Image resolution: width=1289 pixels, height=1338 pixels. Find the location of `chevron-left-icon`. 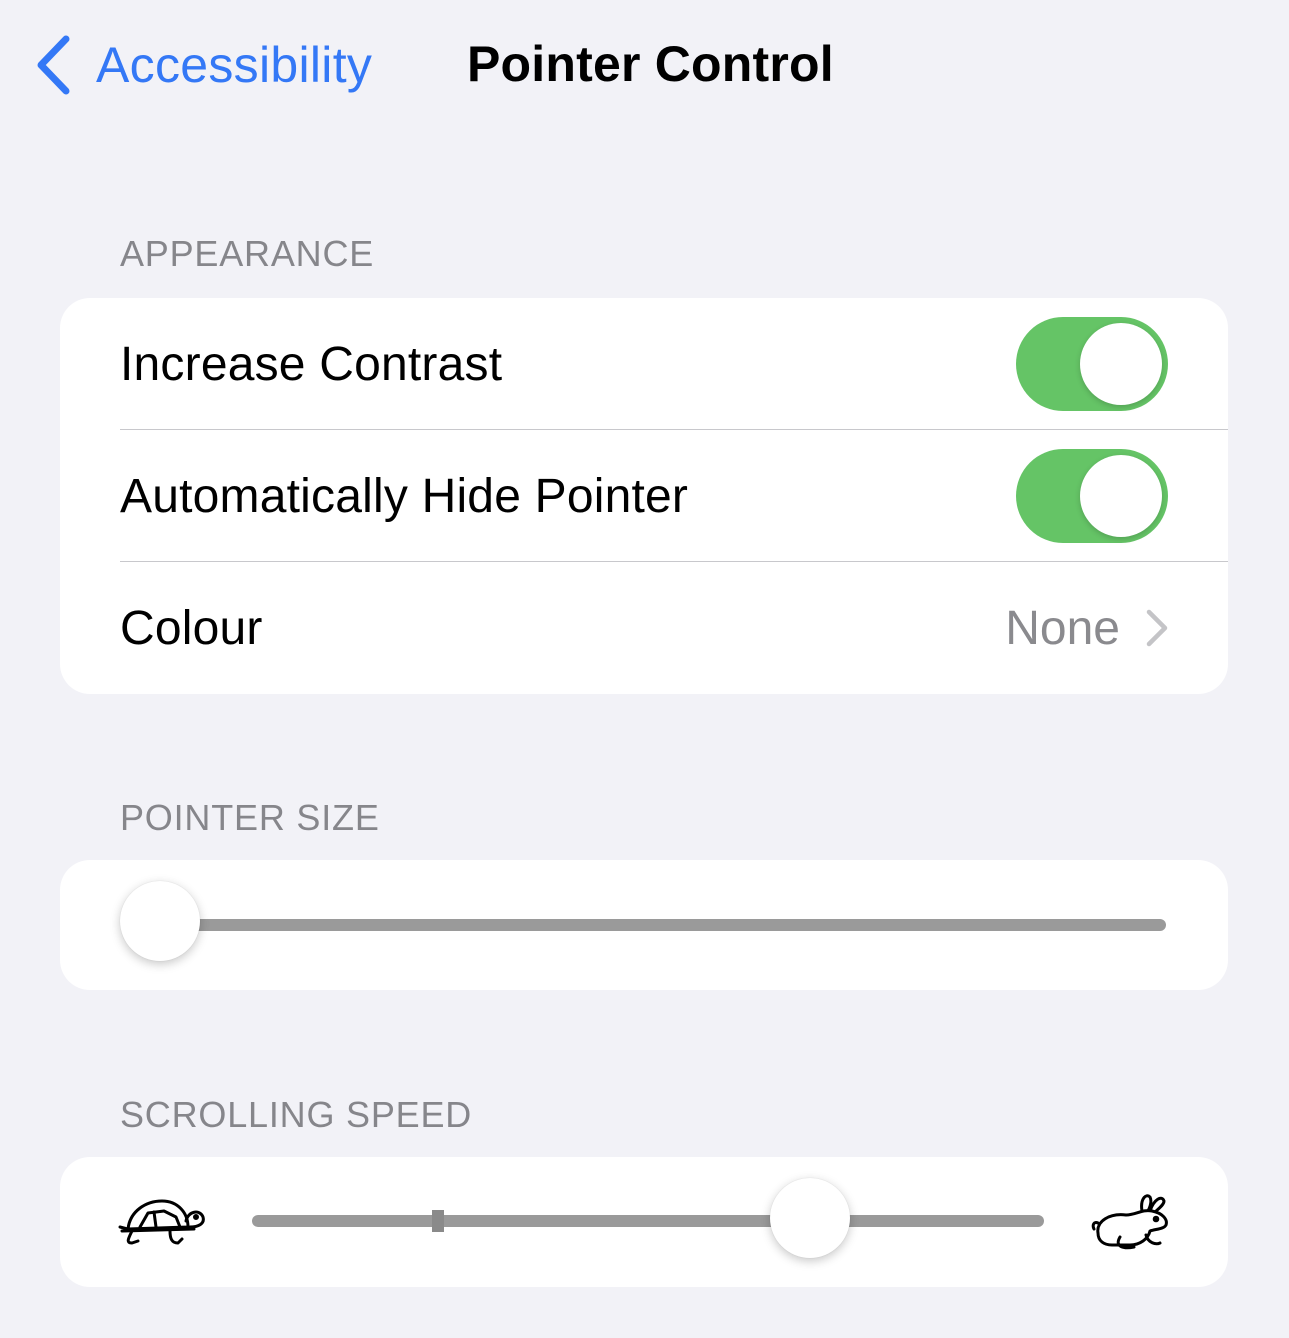

chevron-left-icon is located at coordinates (53, 65).